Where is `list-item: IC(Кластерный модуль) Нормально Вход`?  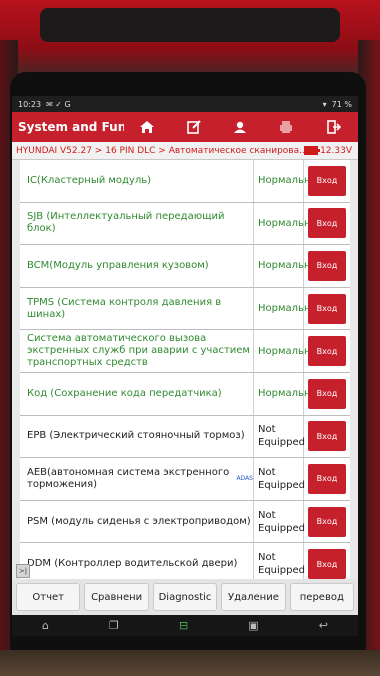 list-item: IC(Кластерный модуль) Нормально Вход is located at coordinates (185, 181).